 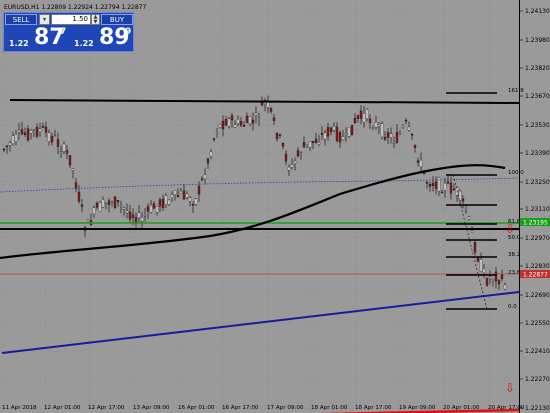 I want to click on sell-price-fraction: 7, so click(x=63, y=32).